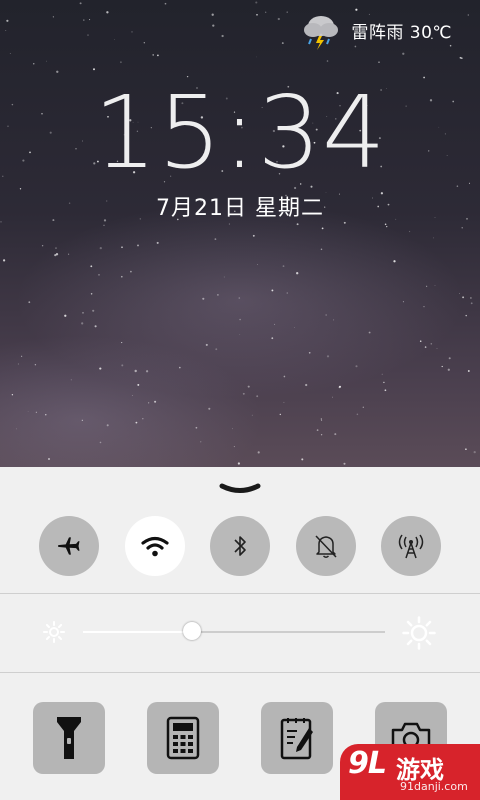 Image resolution: width=480 pixels, height=800 pixels. I want to click on notes-button, so click(297, 738).